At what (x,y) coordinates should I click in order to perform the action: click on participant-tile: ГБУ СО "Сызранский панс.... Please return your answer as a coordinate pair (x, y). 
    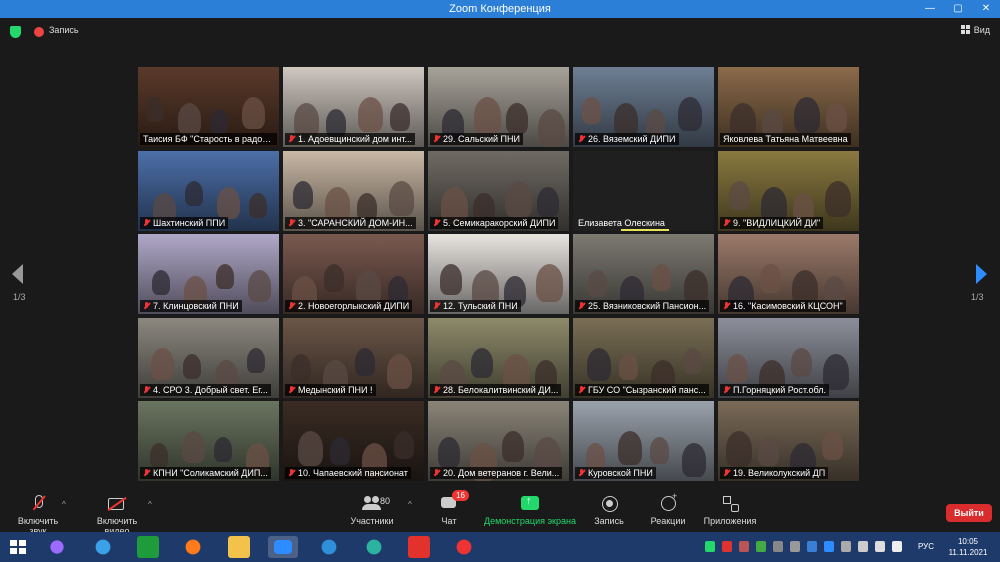
    Looking at the image, I should click on (643, 357).